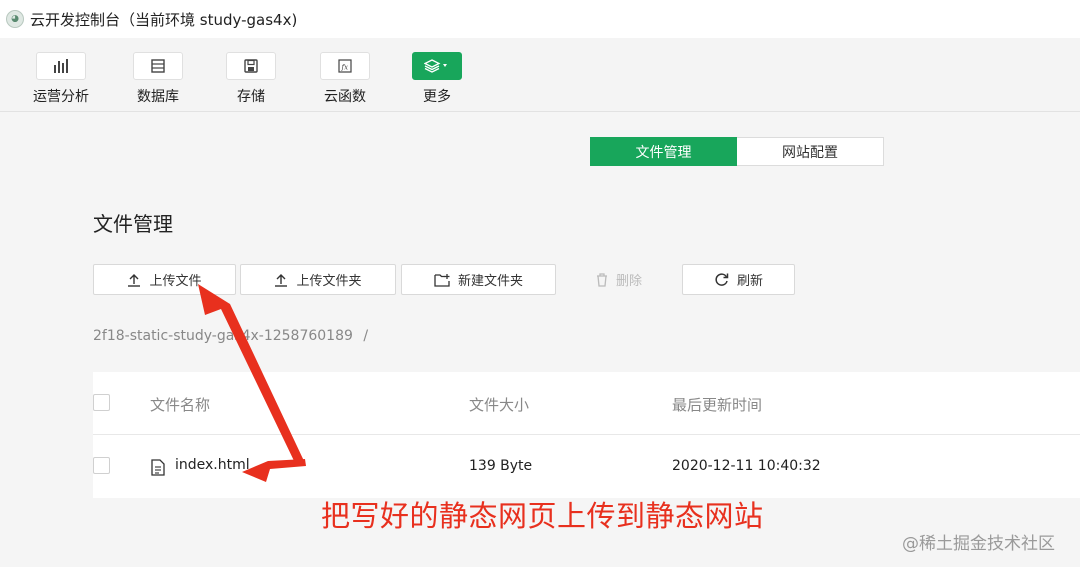 This screenshot has height=567, width=1080. What do you see at coordinates (61, 66) in the screenshot?
I see `bar-chart-icon` at bounding box center [61, 66].